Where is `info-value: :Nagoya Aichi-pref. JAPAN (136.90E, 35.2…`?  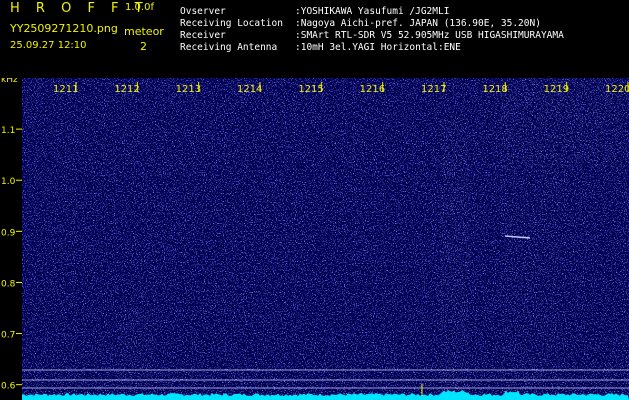
info-value: :Nagoya Aichi-pref. JAPAN (136.90E, 35.2… is located at coordinates (418, 23).